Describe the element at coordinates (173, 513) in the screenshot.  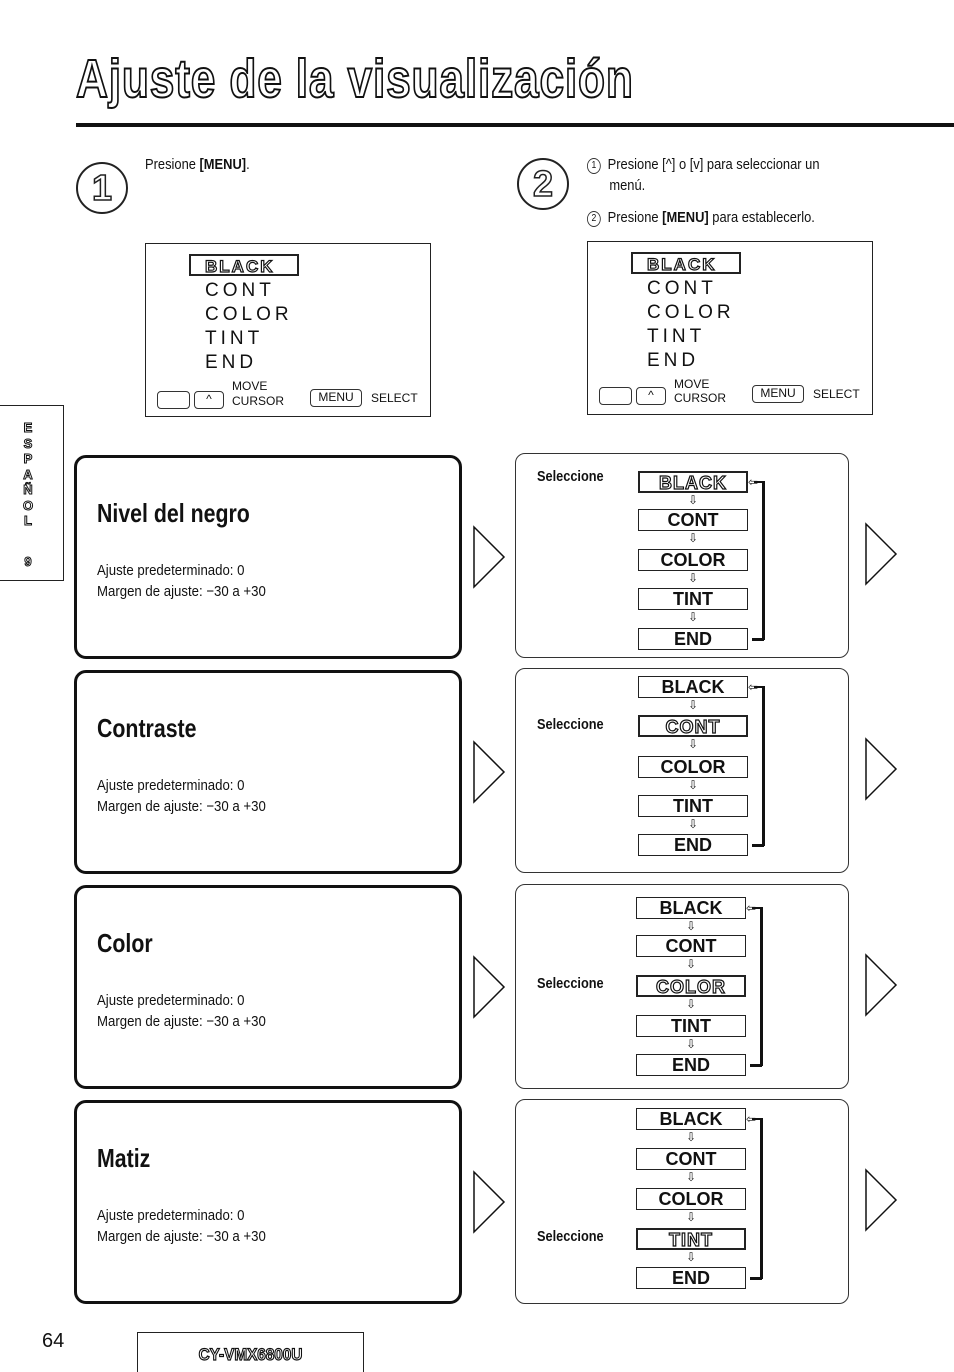
I see `setting-title: Nivel del negro` at that location.